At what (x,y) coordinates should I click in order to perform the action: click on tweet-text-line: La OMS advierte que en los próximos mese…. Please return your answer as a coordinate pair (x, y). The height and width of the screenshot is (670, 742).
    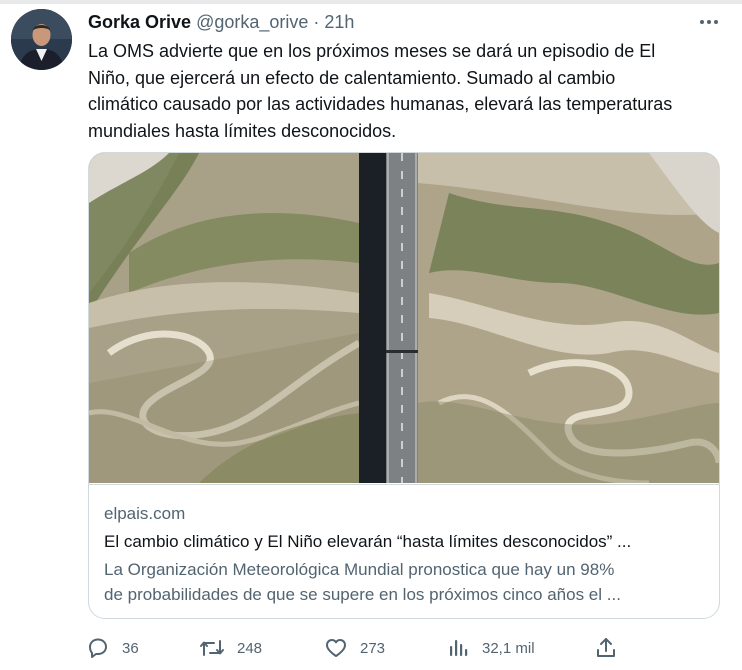
    Looking at the image, I should click on (372, 51).